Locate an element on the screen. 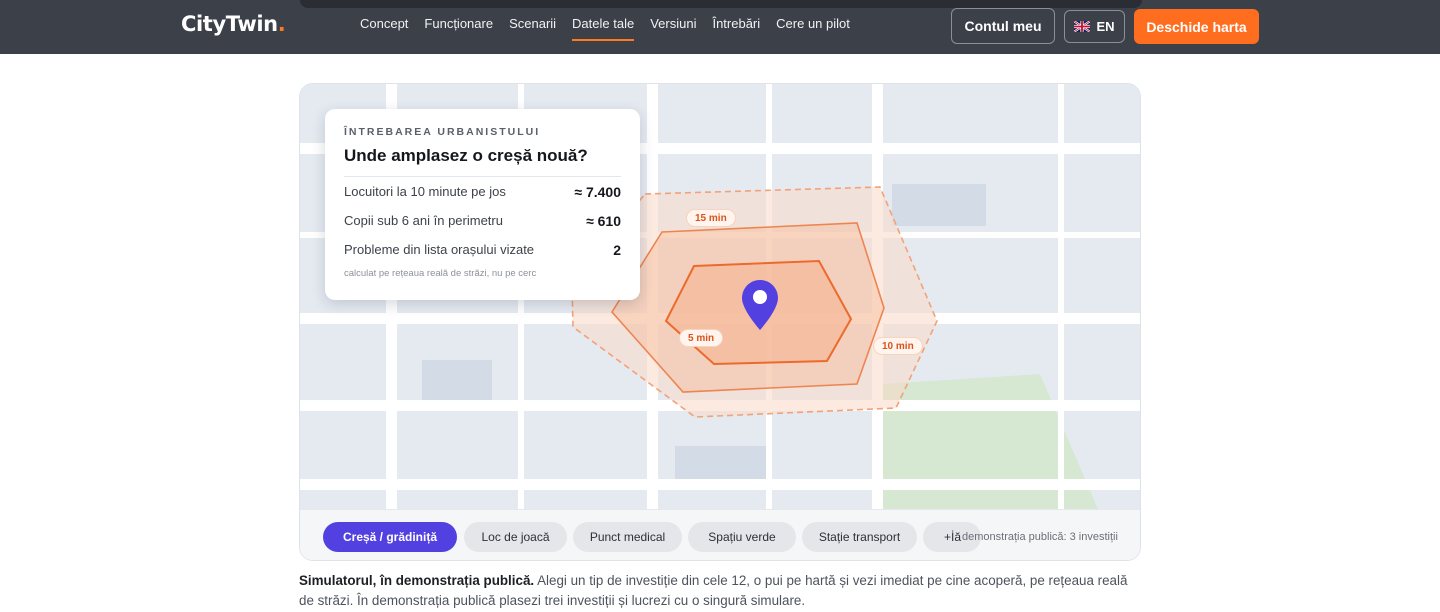 The height and width of the screenshot is (612, 1440). nav-item-datele-tale: Datele tale is located at coordinates (603, 28).